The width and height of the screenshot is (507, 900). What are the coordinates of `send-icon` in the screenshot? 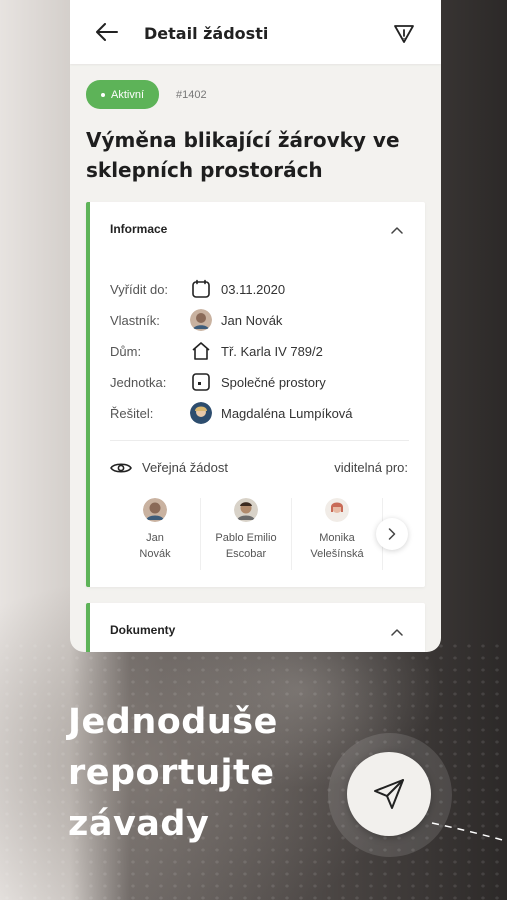 It's located at (389, 794).